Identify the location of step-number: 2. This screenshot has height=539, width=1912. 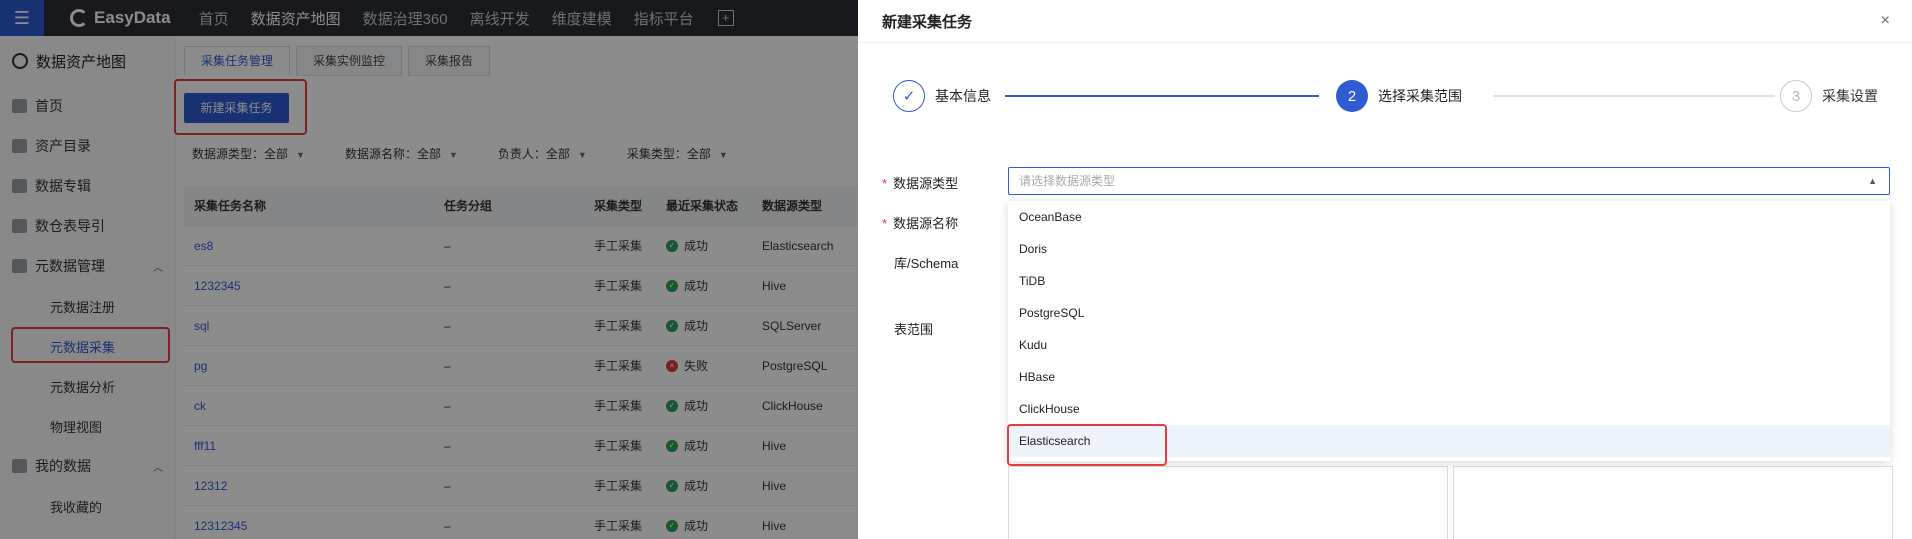
(1352, 96).